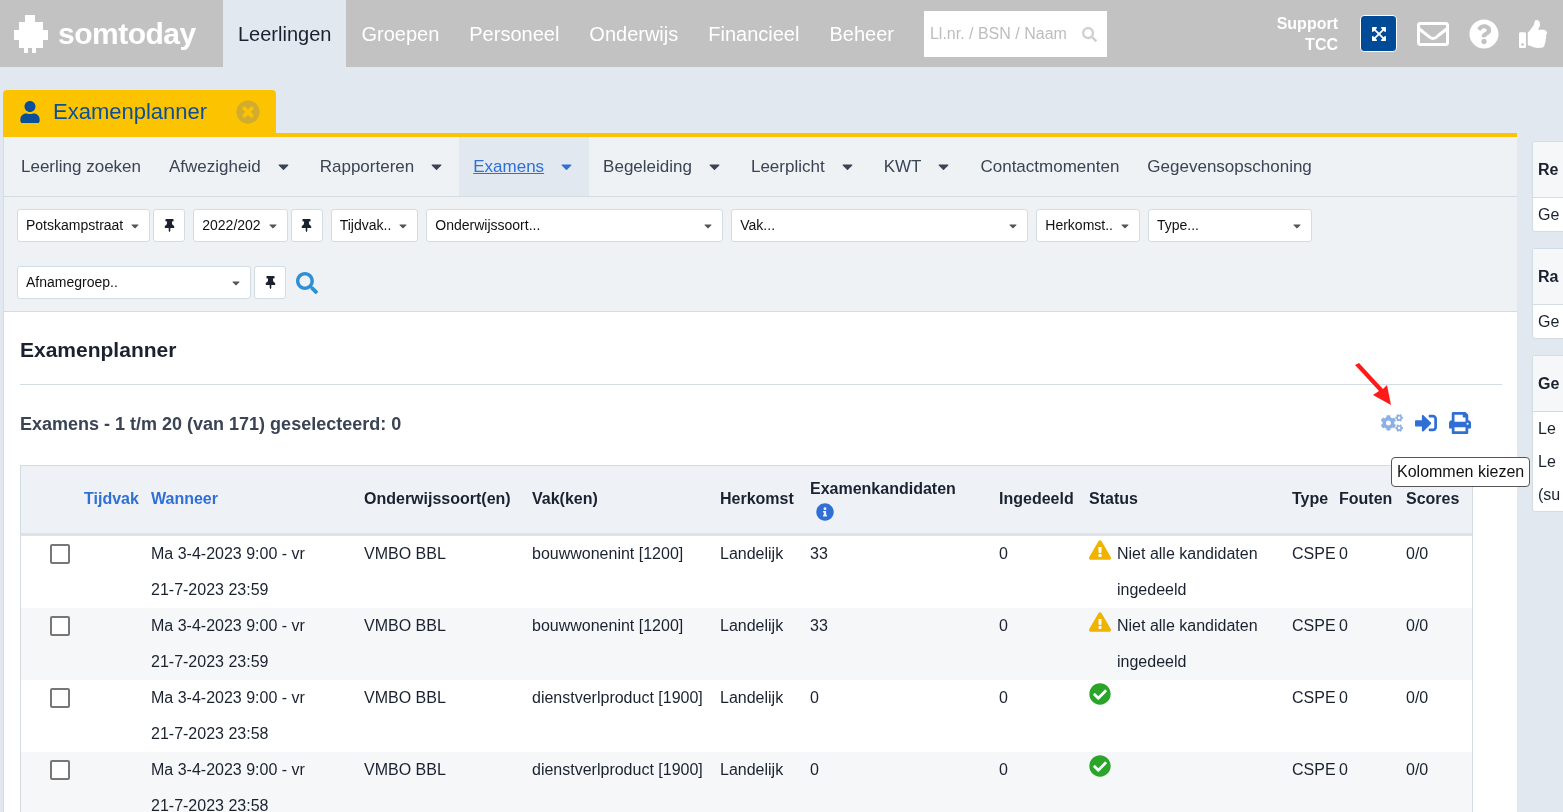  Describe the element at coordinates (1229, 166) in the screenshot. I see `menu-item: Gegevensopschoning` at that location.